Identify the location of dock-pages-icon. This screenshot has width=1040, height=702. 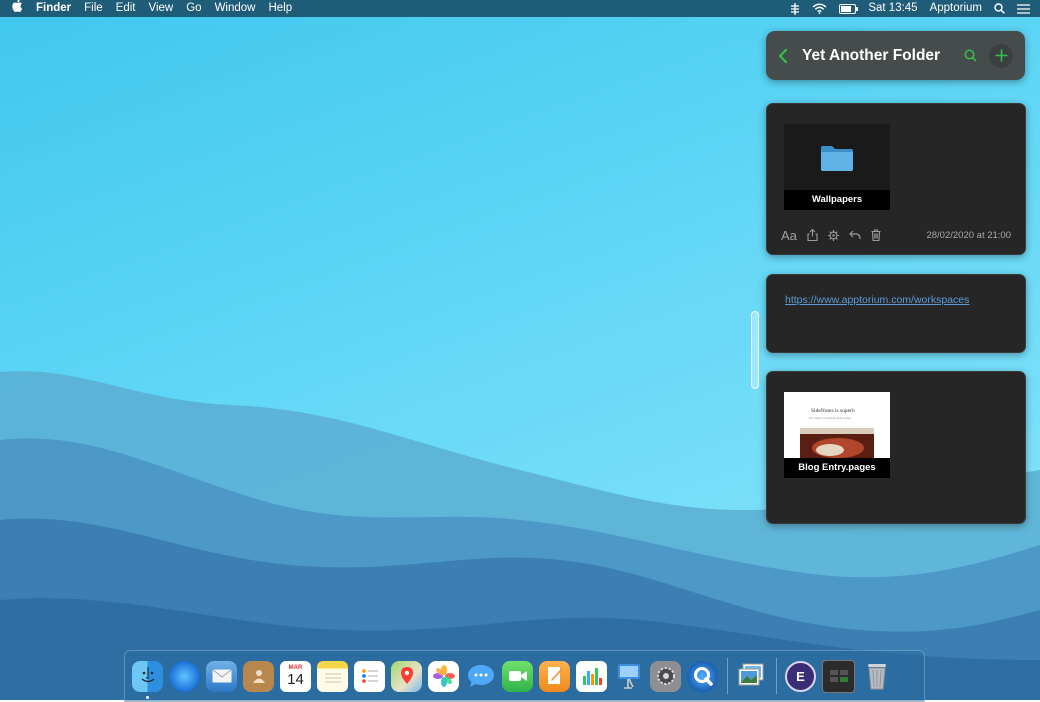
(554, 676).